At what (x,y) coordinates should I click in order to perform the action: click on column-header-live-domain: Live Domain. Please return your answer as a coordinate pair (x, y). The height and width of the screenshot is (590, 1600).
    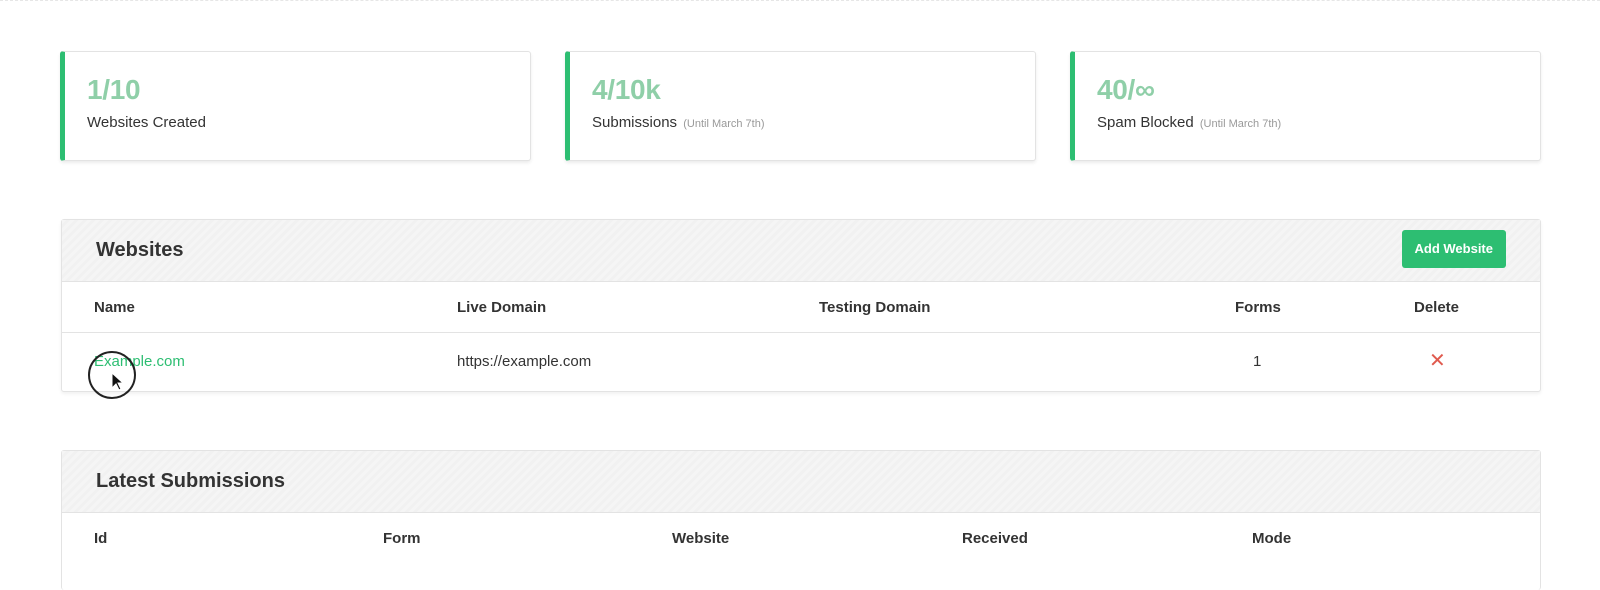
    Looking at the image, I should click on (502, 307).